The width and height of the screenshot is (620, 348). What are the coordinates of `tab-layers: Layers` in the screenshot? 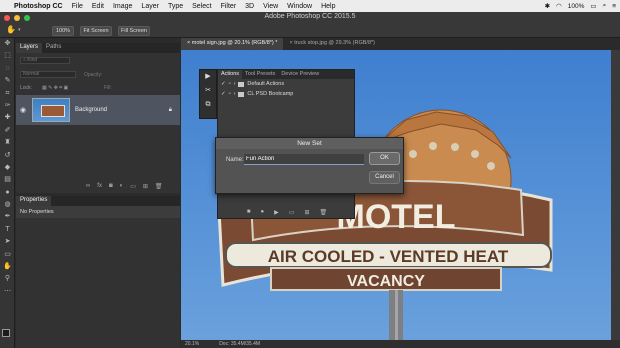 It's located at (29, 48).